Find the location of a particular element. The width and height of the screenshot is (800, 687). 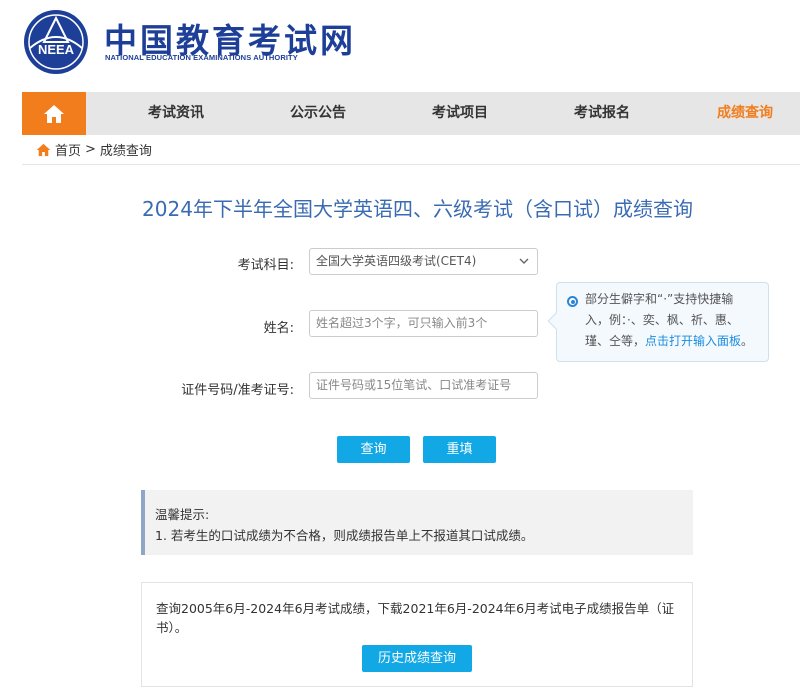

nav-item-exam-programs: 考试项目 is located at coordinates (460, 113).